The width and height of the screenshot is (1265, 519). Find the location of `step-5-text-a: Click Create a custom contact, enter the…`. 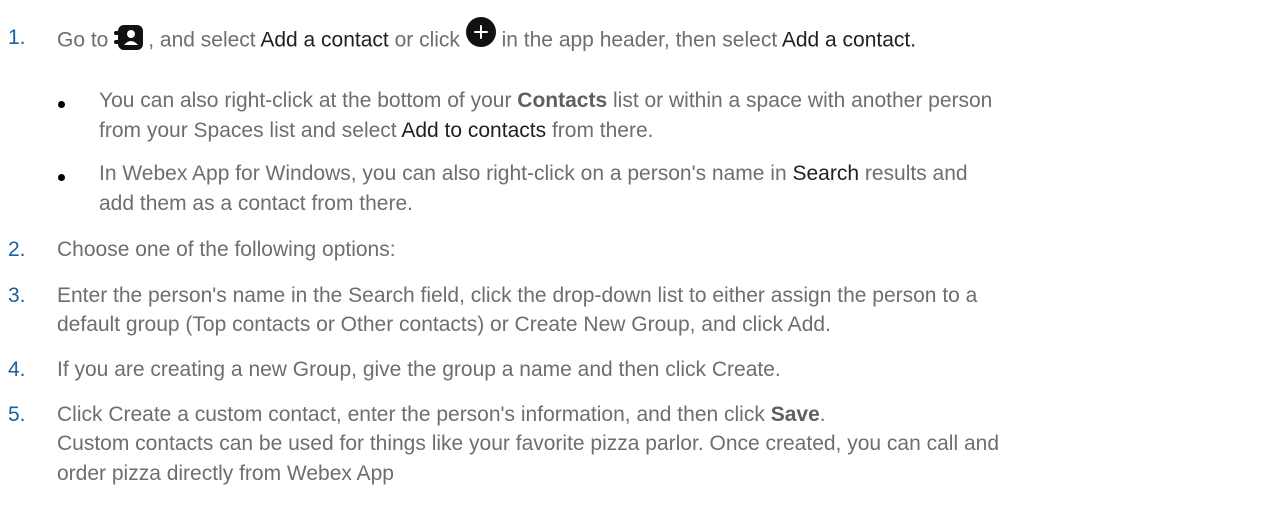

step-5-text-a: Click Create a custom contact, enter the… is located at coordinates (411, 414).